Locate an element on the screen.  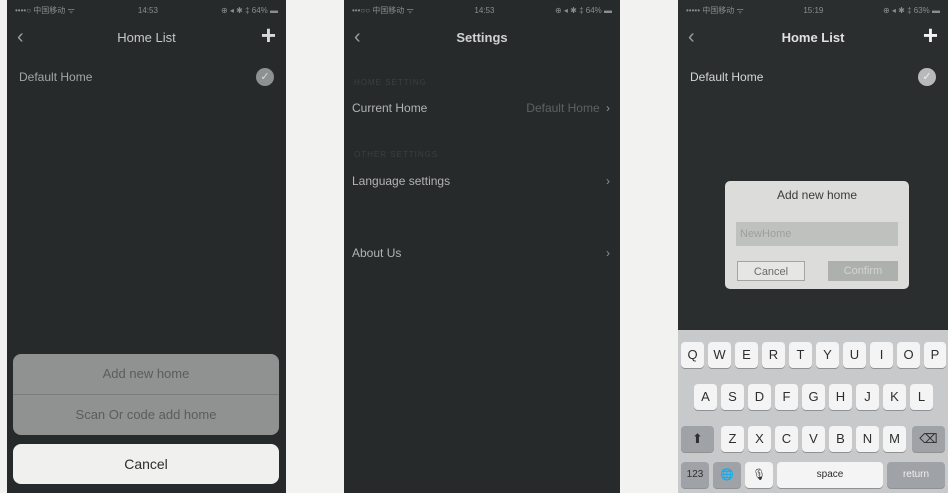
key-l: L is located at coordinates (921, 397).